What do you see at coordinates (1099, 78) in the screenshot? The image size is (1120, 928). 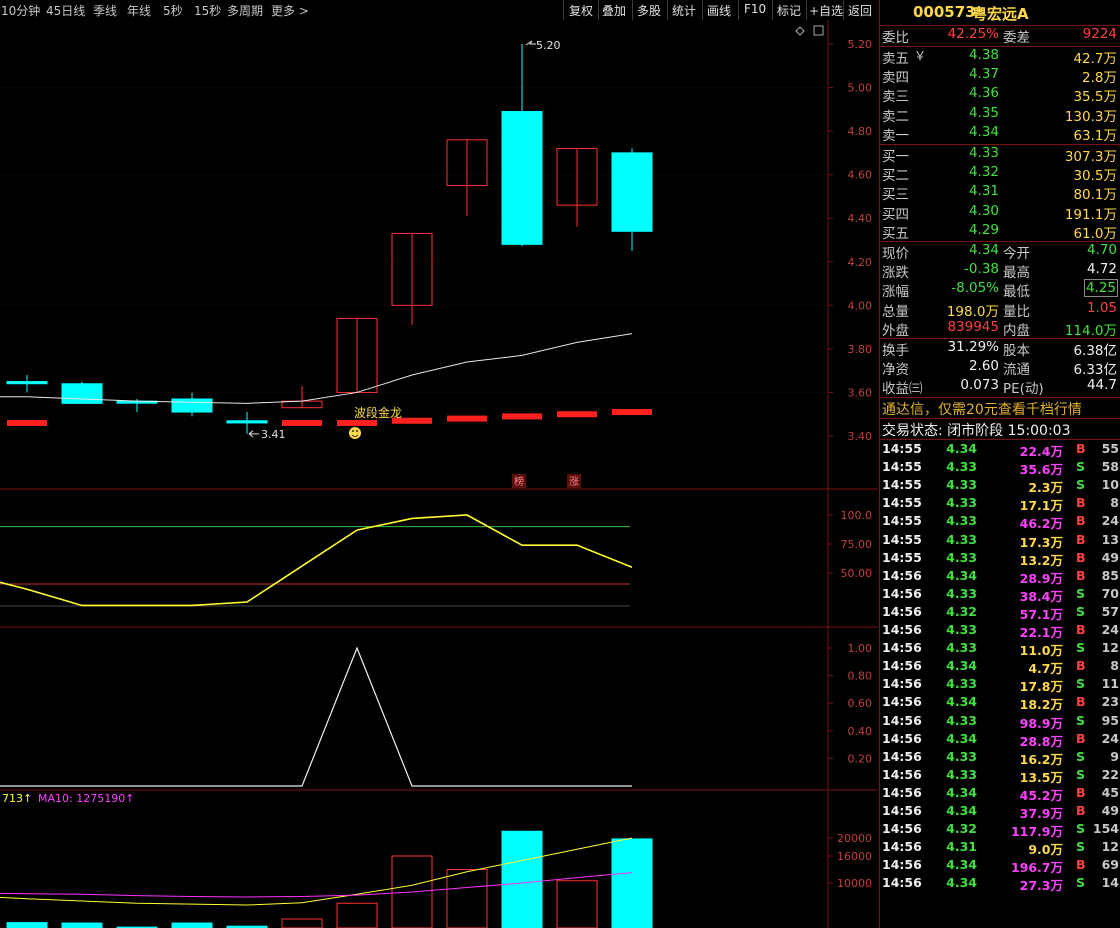 I see `ask-level-volume: 2.8万` at bounding box center [1099, 78].